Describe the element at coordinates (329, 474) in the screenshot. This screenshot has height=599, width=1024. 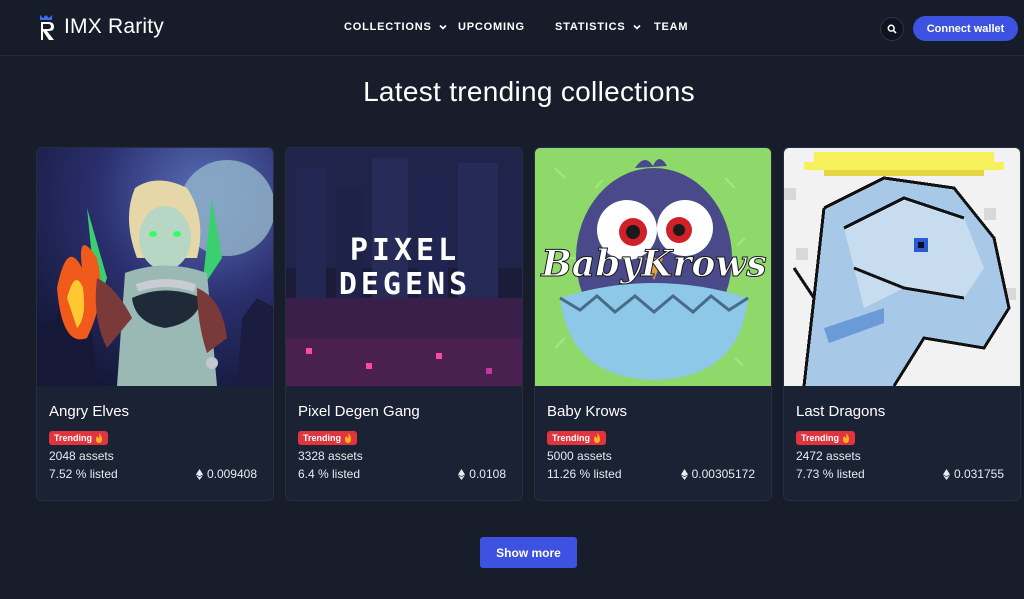
I see `listed-percentage: 6.4 % listed` at that location.